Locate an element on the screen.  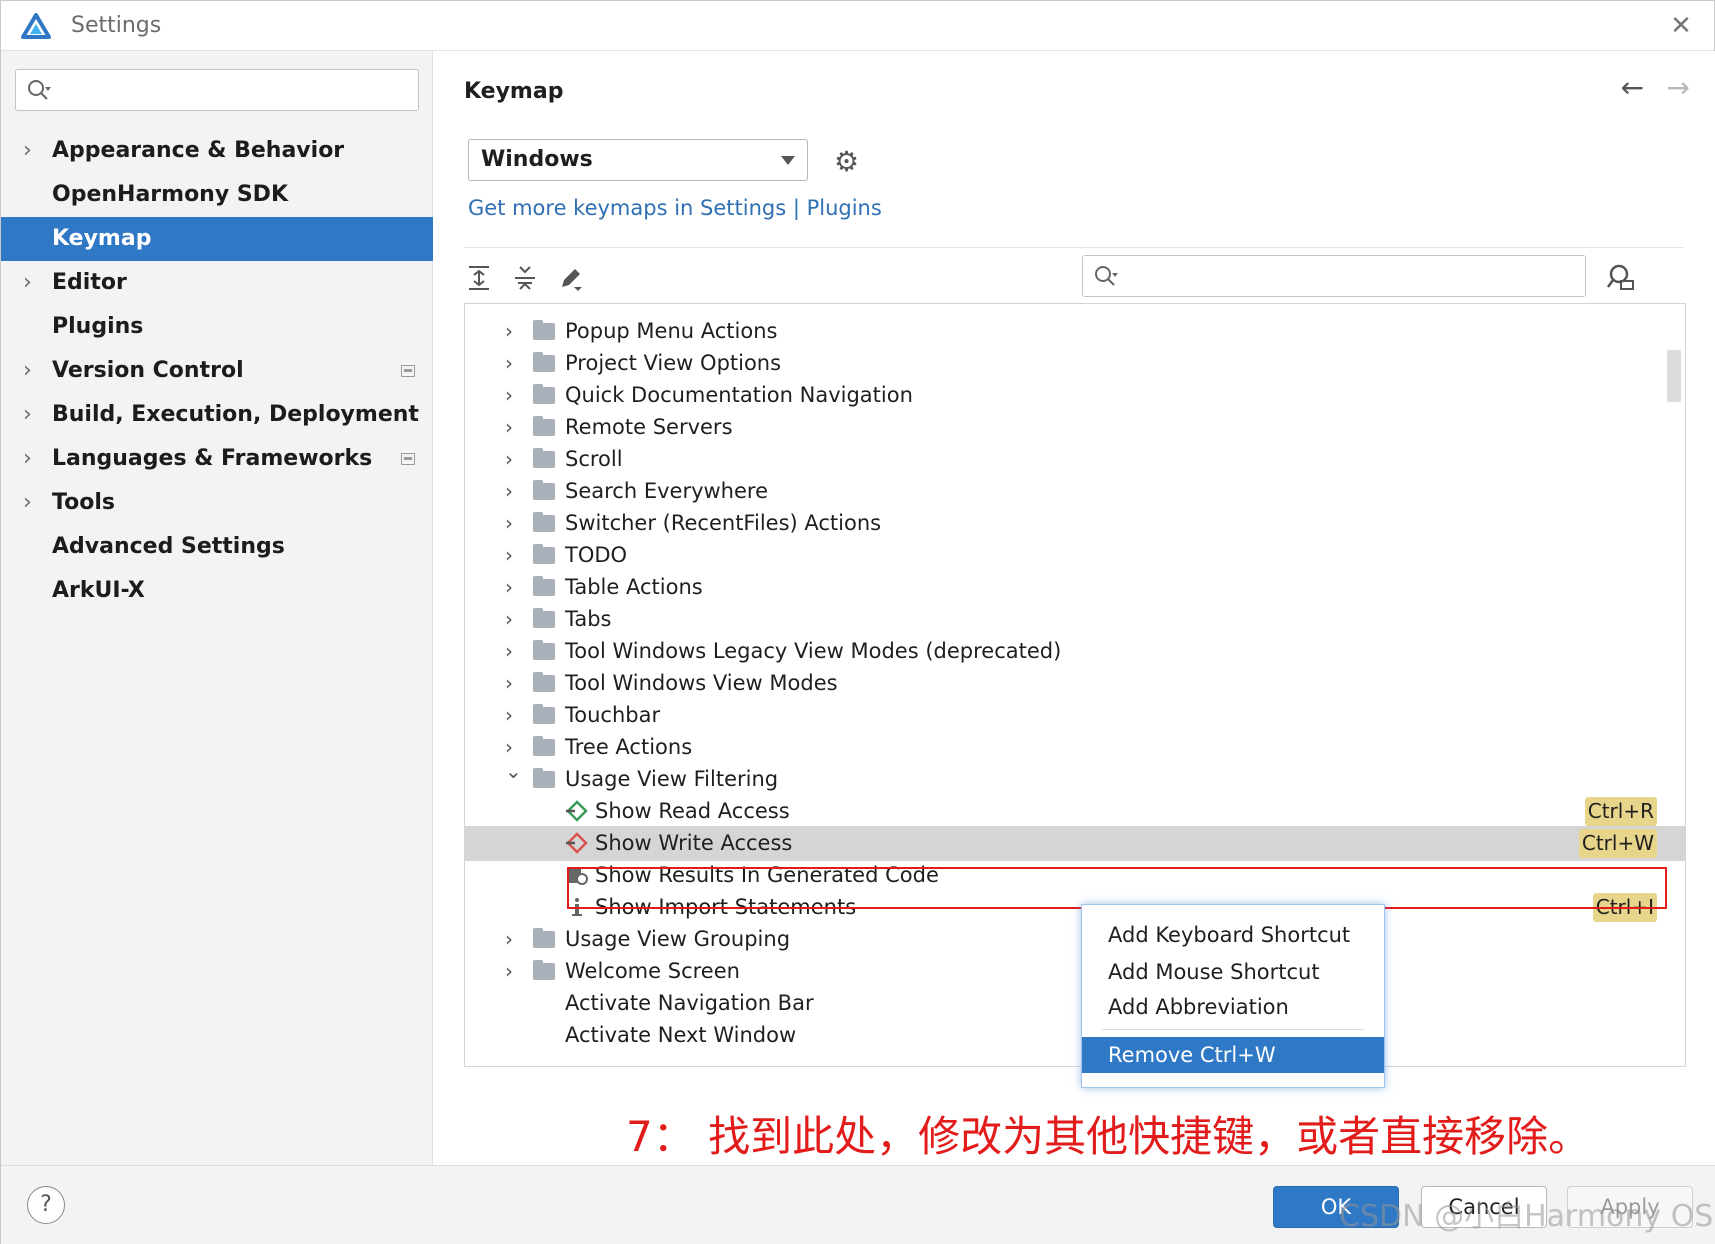
tree-group-row: › TODO is located at coordinates (1075, 555).